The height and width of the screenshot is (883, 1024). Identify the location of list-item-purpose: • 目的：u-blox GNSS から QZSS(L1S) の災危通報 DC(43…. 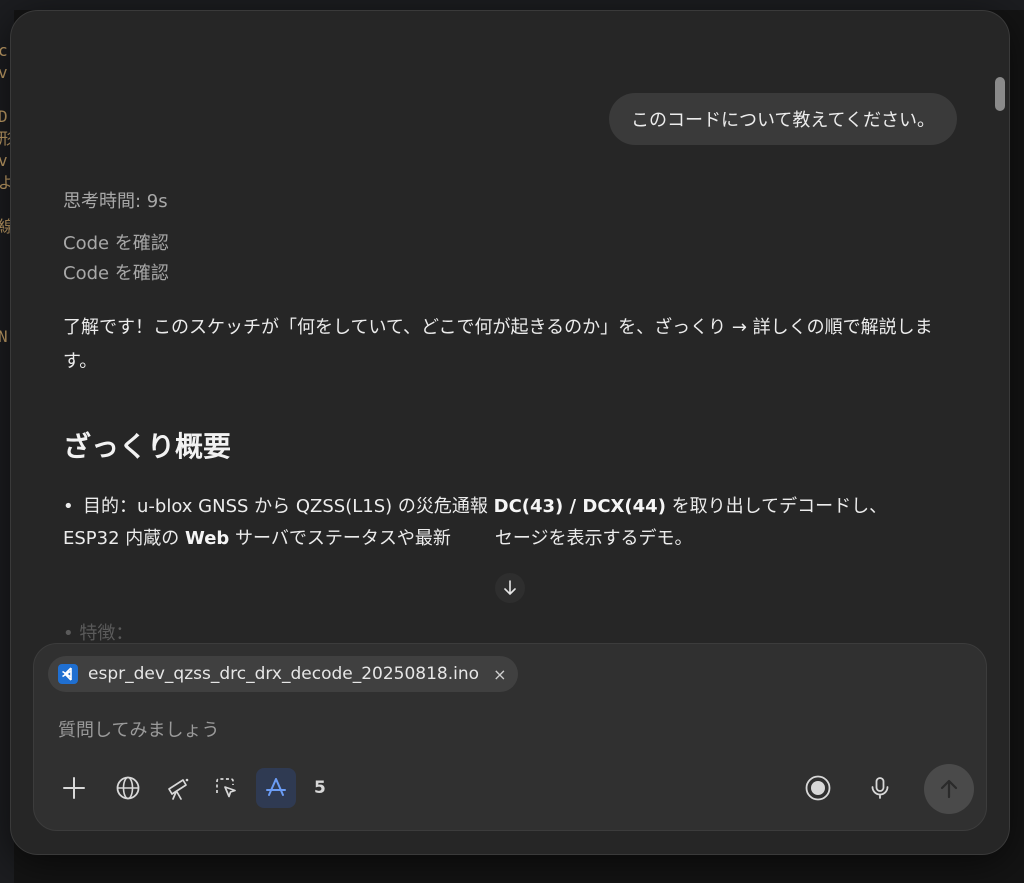
(503, 523).